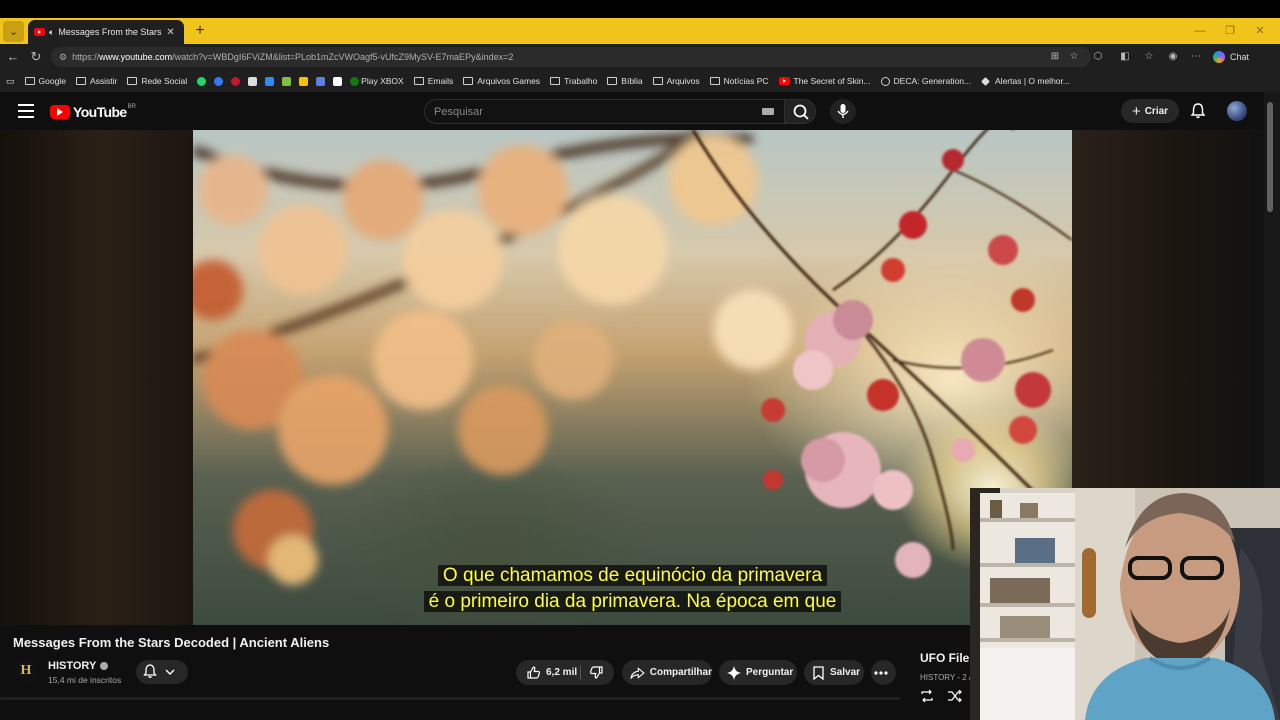 The height and width of the screenshot is (720, 1280). I want to click on bookmark-star-icon: ☆, so click(1074, 57).